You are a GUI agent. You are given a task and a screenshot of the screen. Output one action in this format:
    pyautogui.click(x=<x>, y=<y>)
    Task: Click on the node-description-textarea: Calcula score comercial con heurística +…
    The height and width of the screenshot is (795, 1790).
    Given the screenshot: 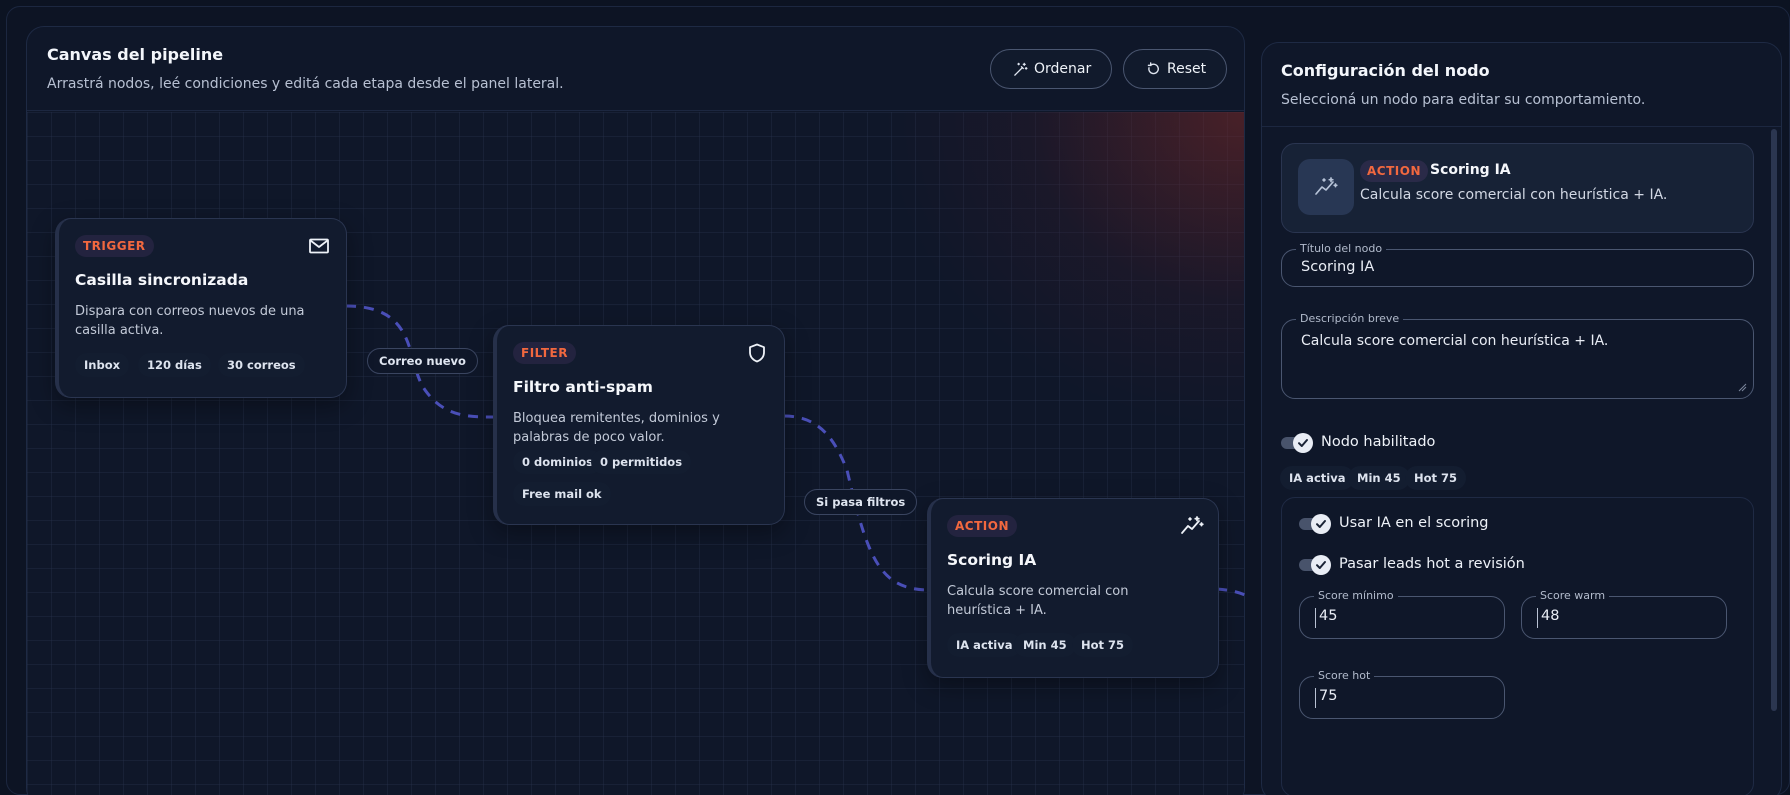 What is the action you would take?
    pyautogui.click(x=1521, y=361)
    